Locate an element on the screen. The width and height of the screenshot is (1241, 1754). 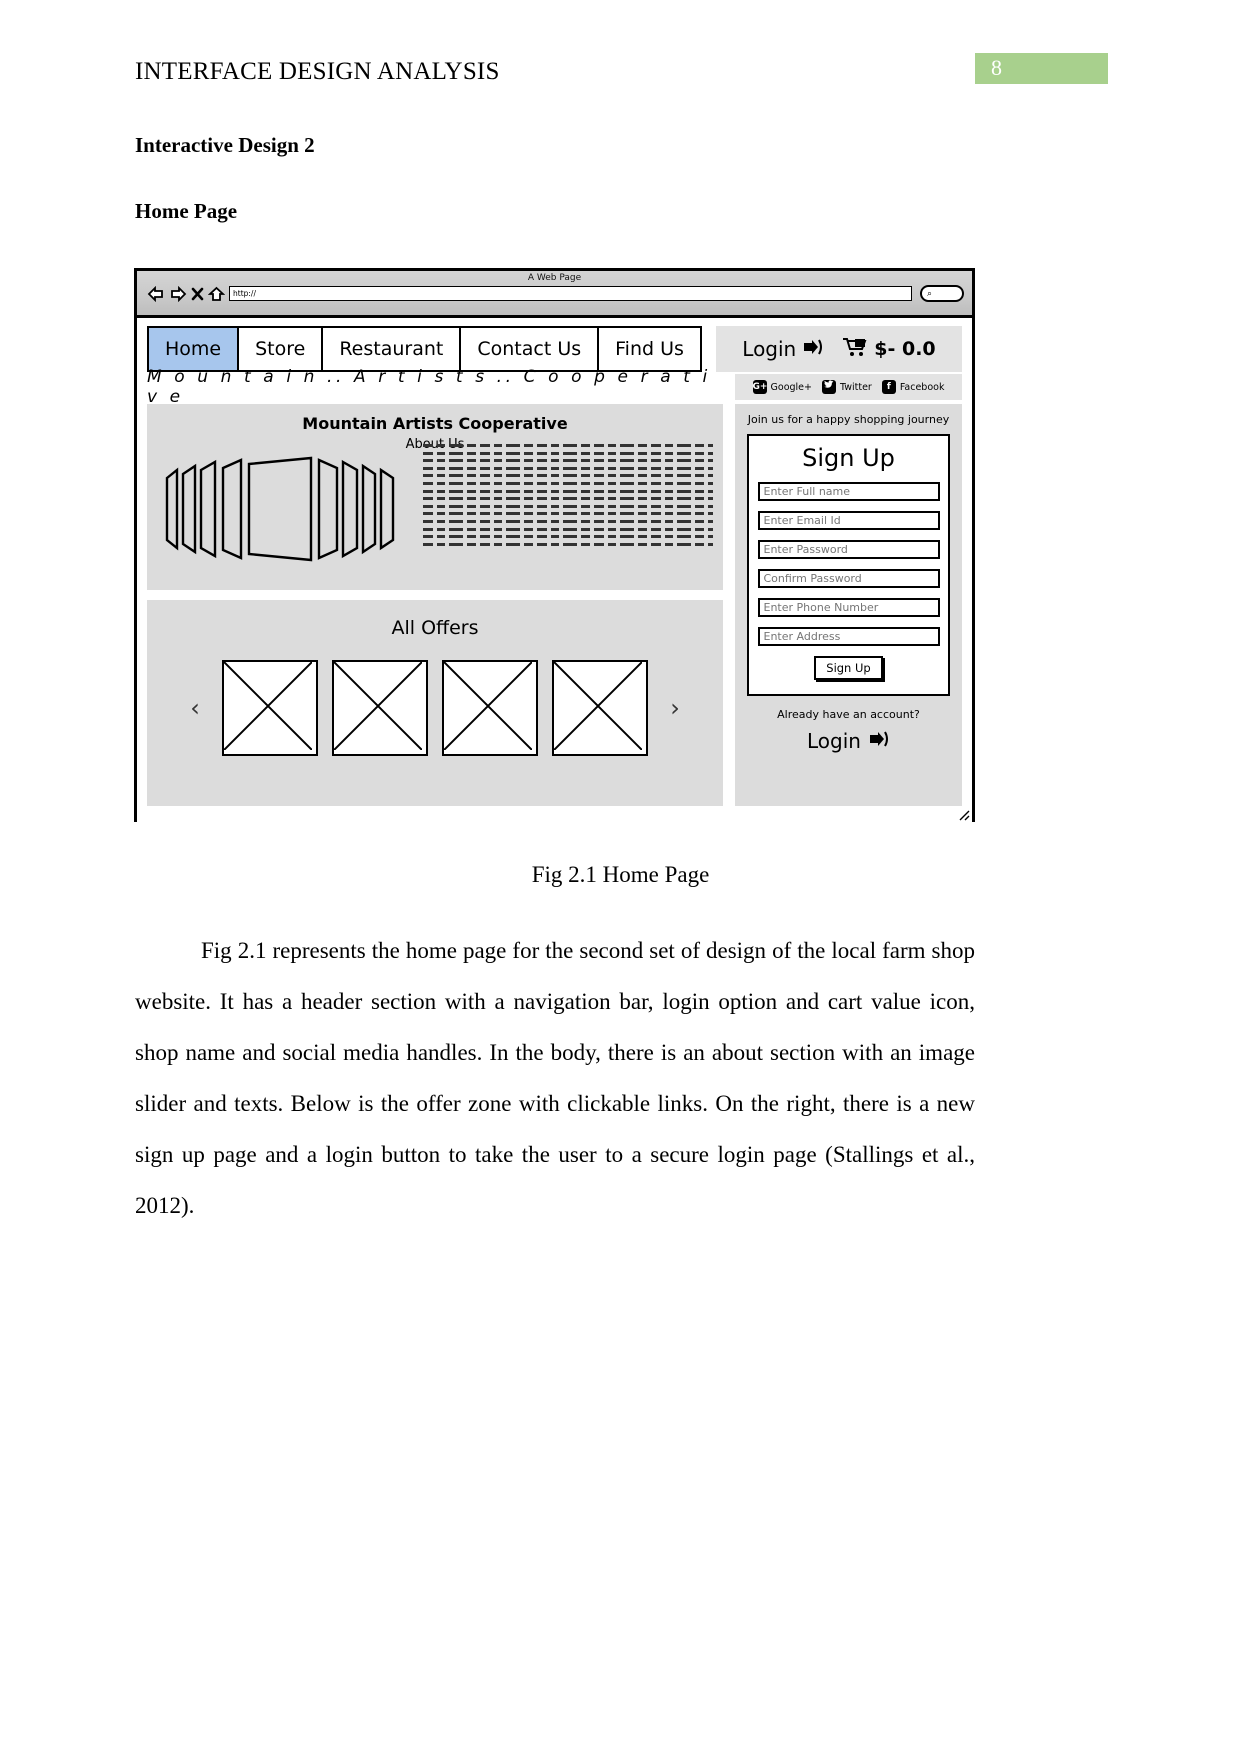
home-icon is located at coordinates (216, 294).